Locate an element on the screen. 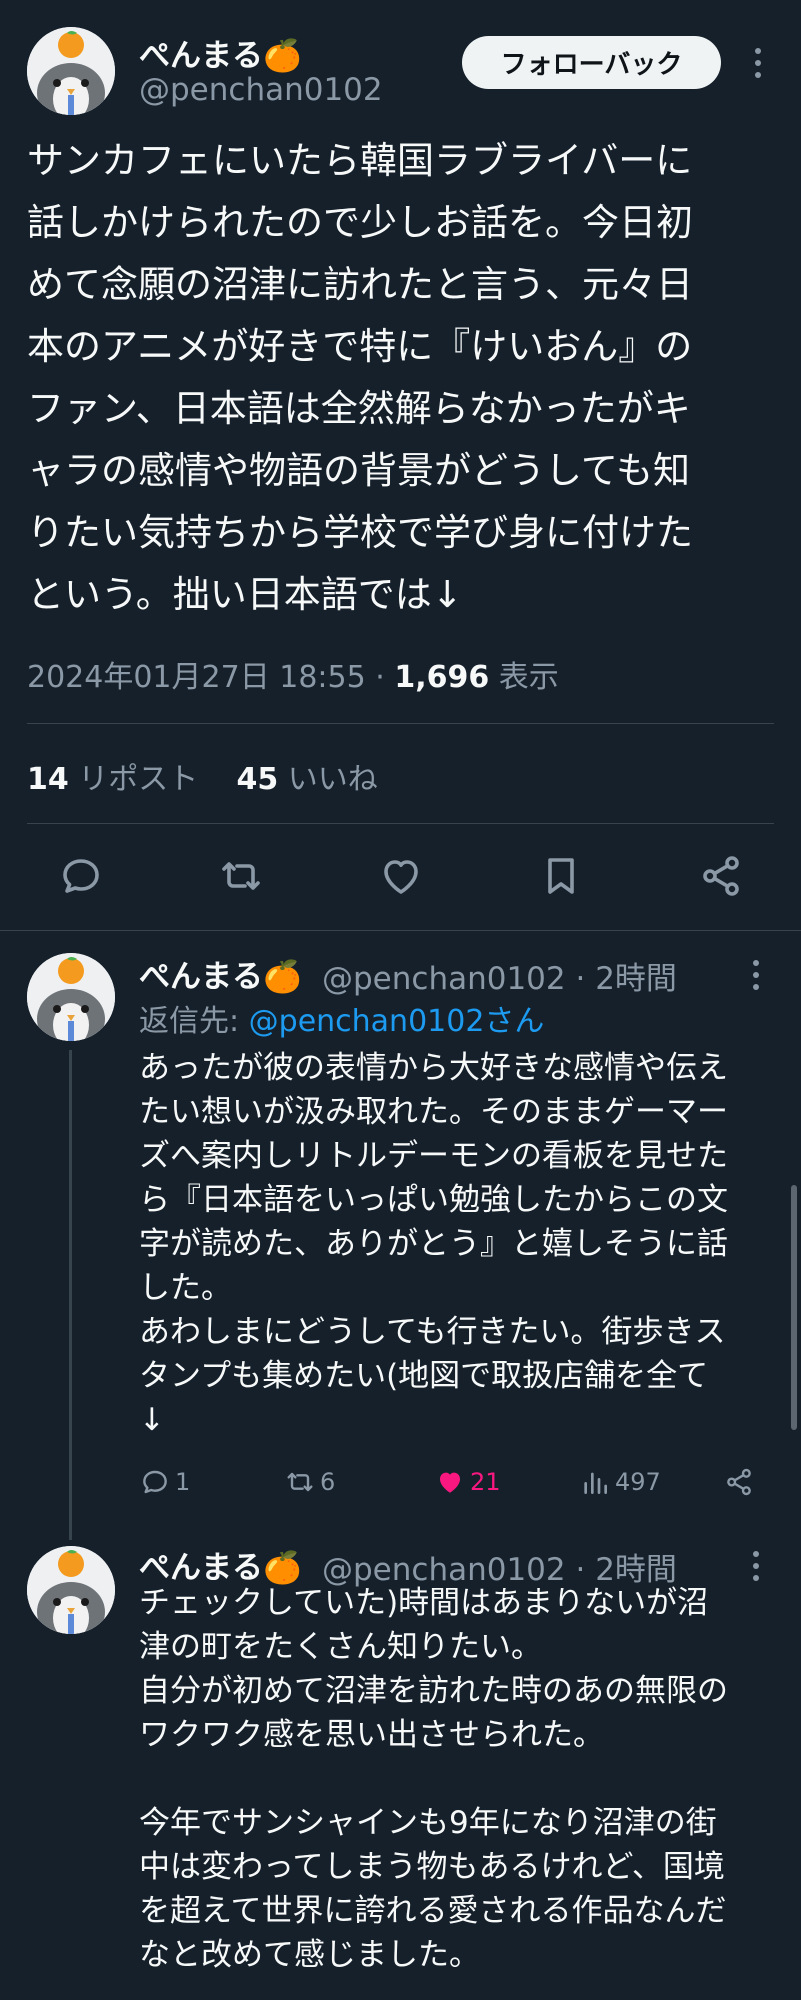  like-filled-icon is located at coordinates (450, 1482).